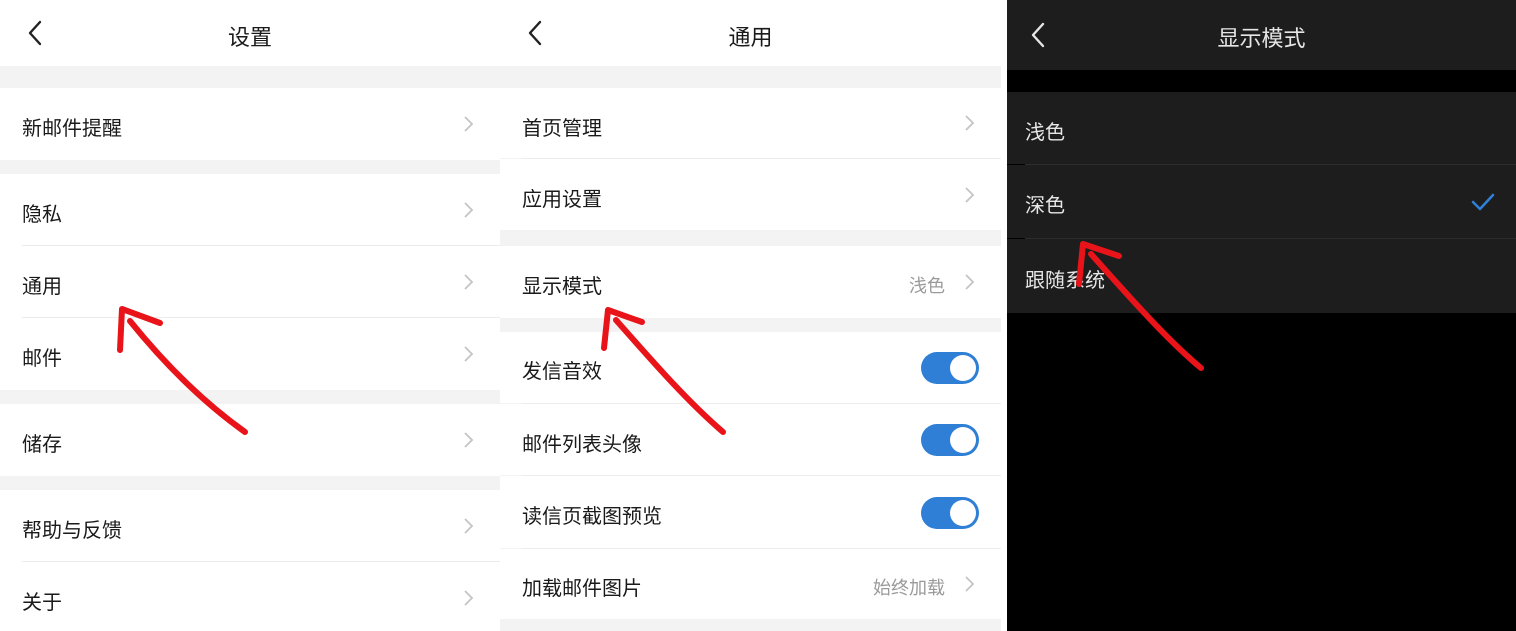 This screenshot has height=631, width=1516. I want to click on screenshot-preview-toggle, so click(950, 513).